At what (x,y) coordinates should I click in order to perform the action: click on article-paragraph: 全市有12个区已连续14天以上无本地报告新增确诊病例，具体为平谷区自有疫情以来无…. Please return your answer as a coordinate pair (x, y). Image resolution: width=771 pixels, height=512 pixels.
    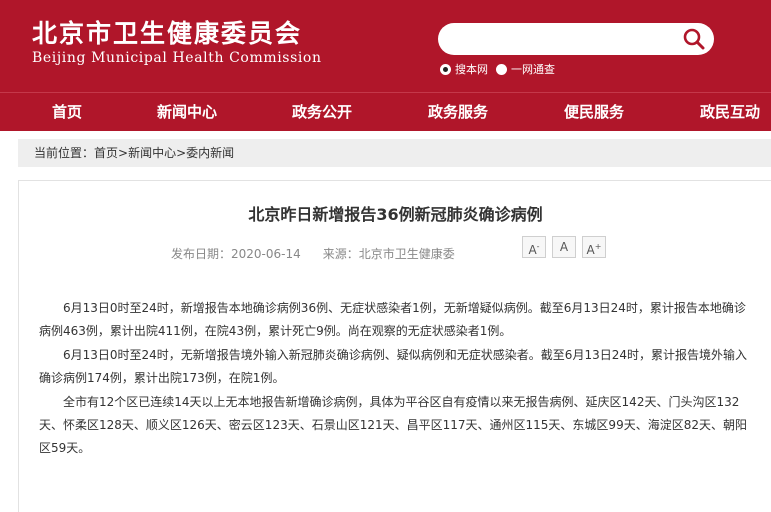
    Looking at the image, I should click on (393, 425).